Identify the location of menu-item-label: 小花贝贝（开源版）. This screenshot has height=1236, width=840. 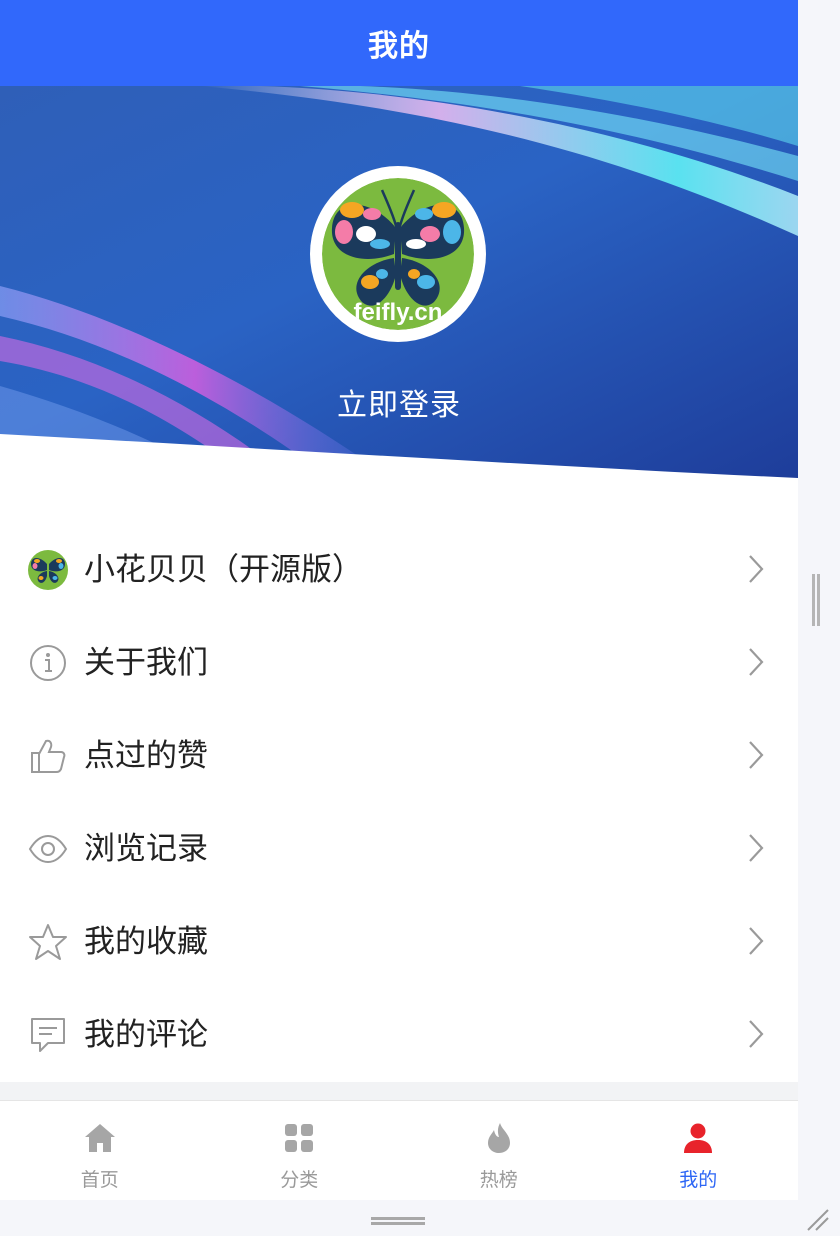
(223, 570).